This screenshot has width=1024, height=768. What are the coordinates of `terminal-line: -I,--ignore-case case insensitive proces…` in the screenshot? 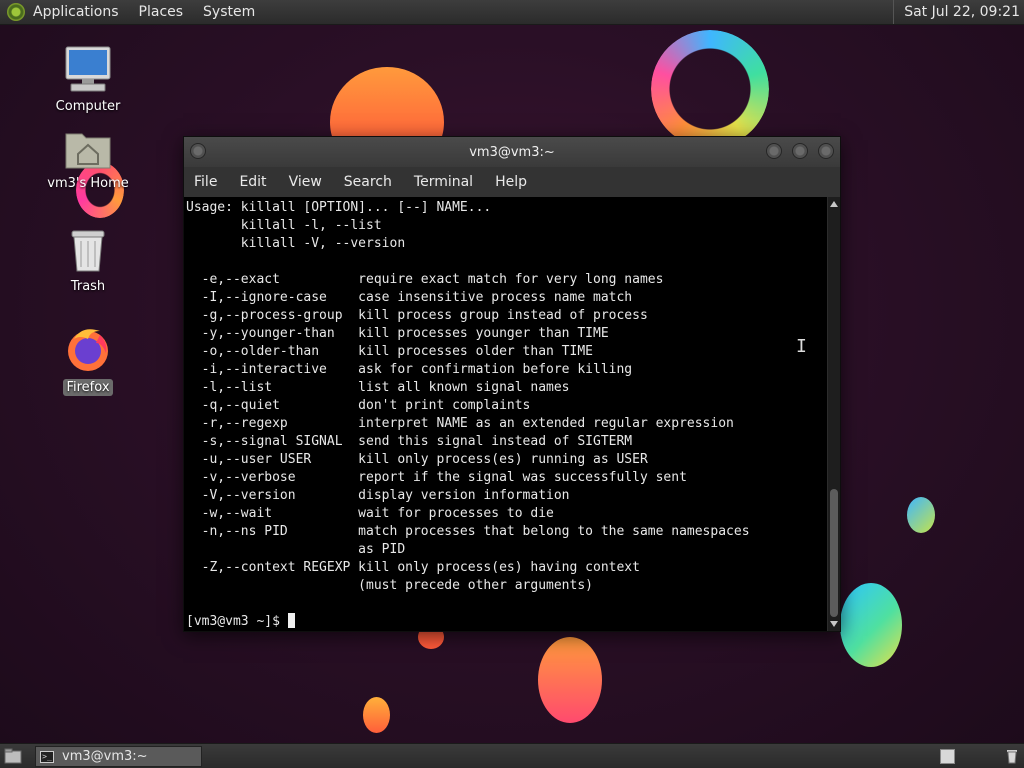 It's located at (409, 297).